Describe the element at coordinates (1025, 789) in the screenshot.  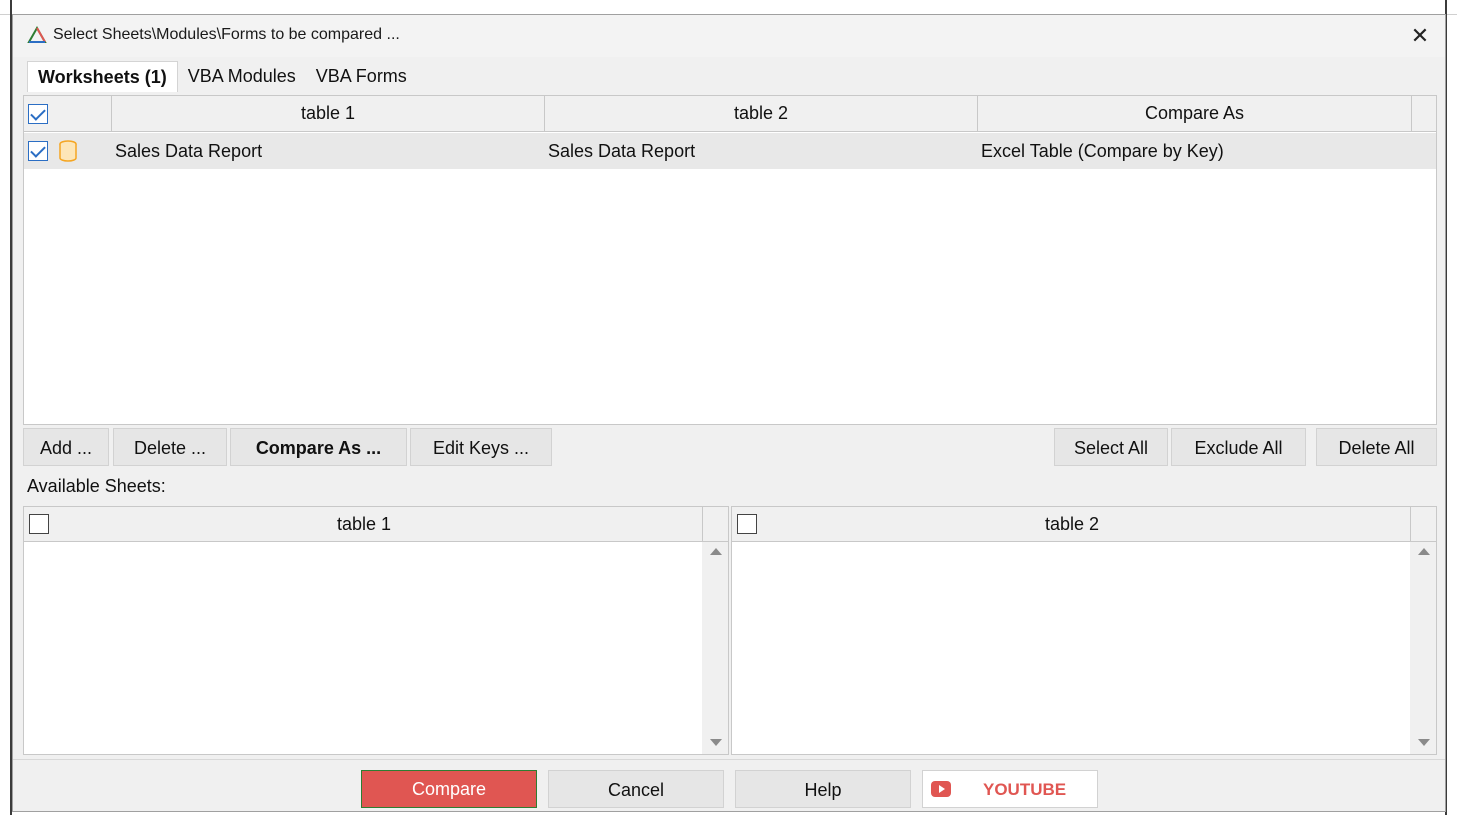
I see `youtube-label: YOUTUBE` at that location.